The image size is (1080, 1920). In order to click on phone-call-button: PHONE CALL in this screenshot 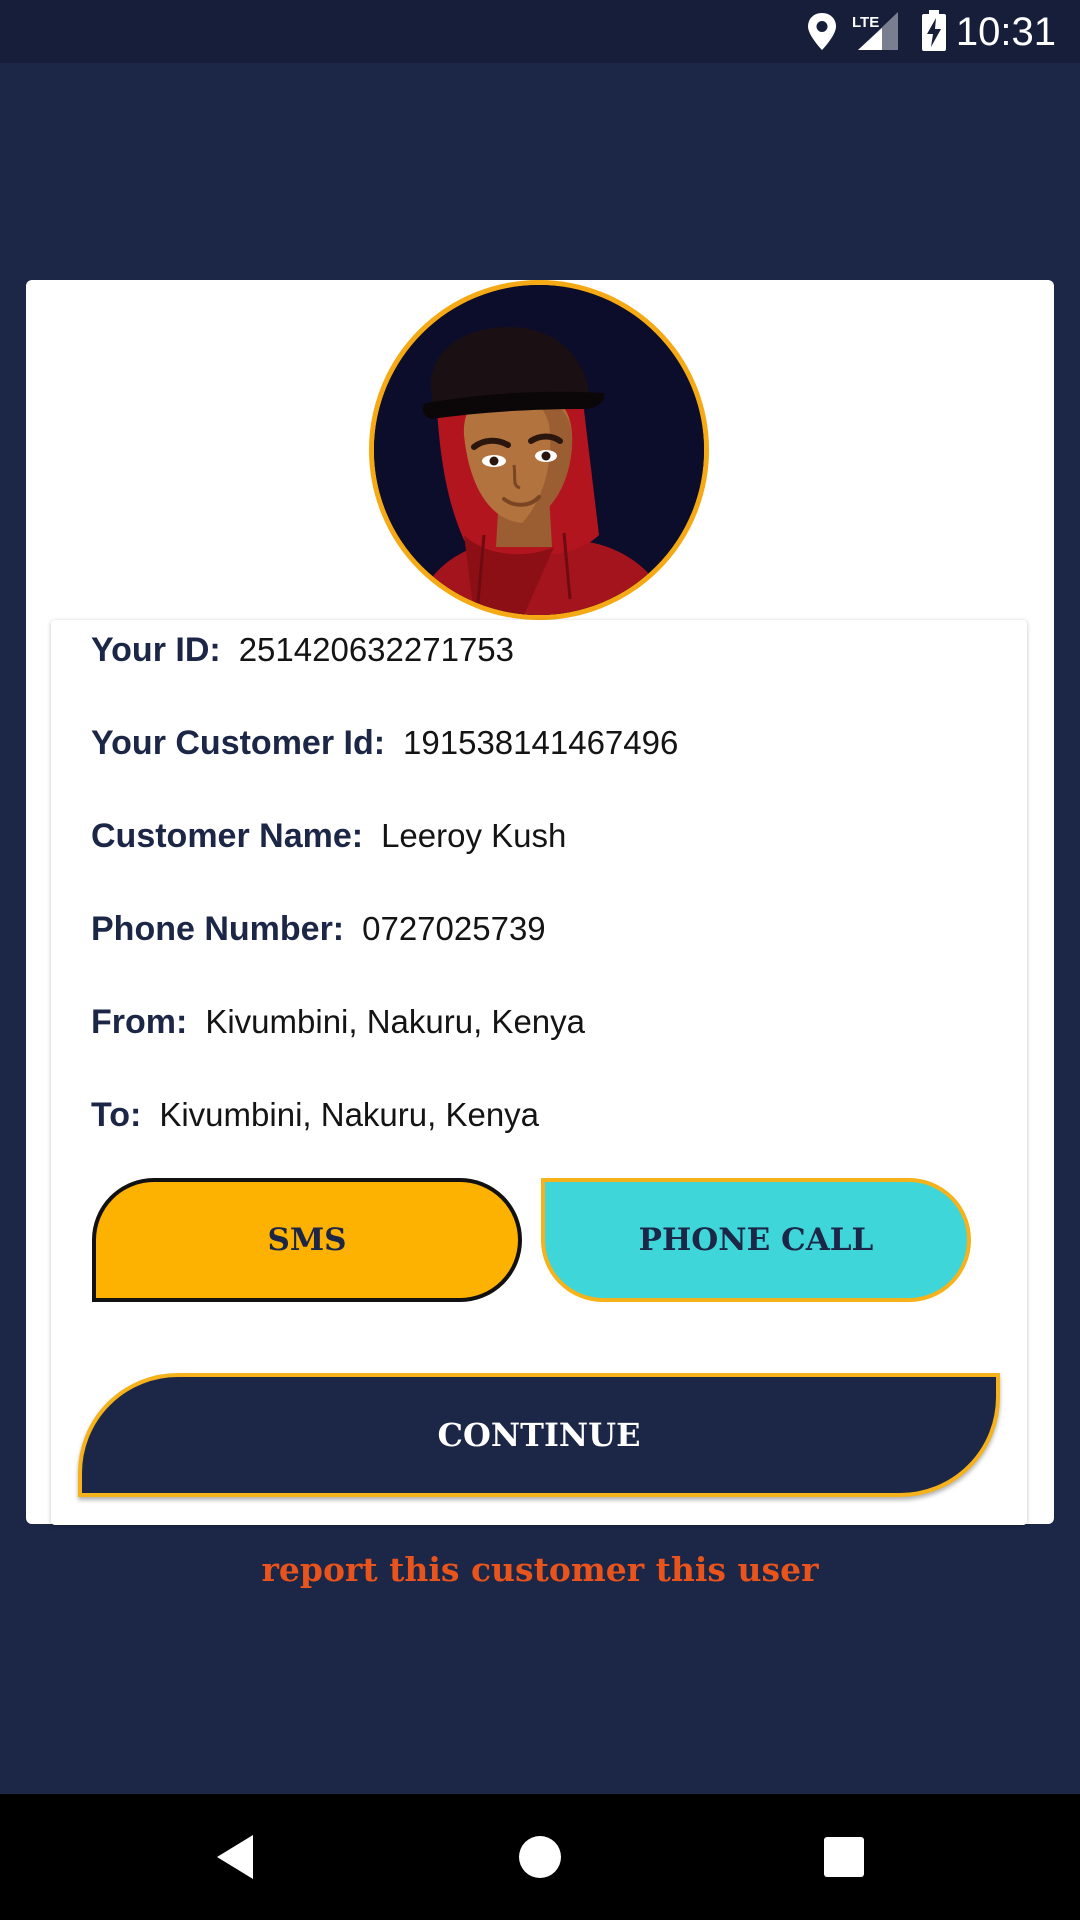, I will do `click(756, 1240)`.